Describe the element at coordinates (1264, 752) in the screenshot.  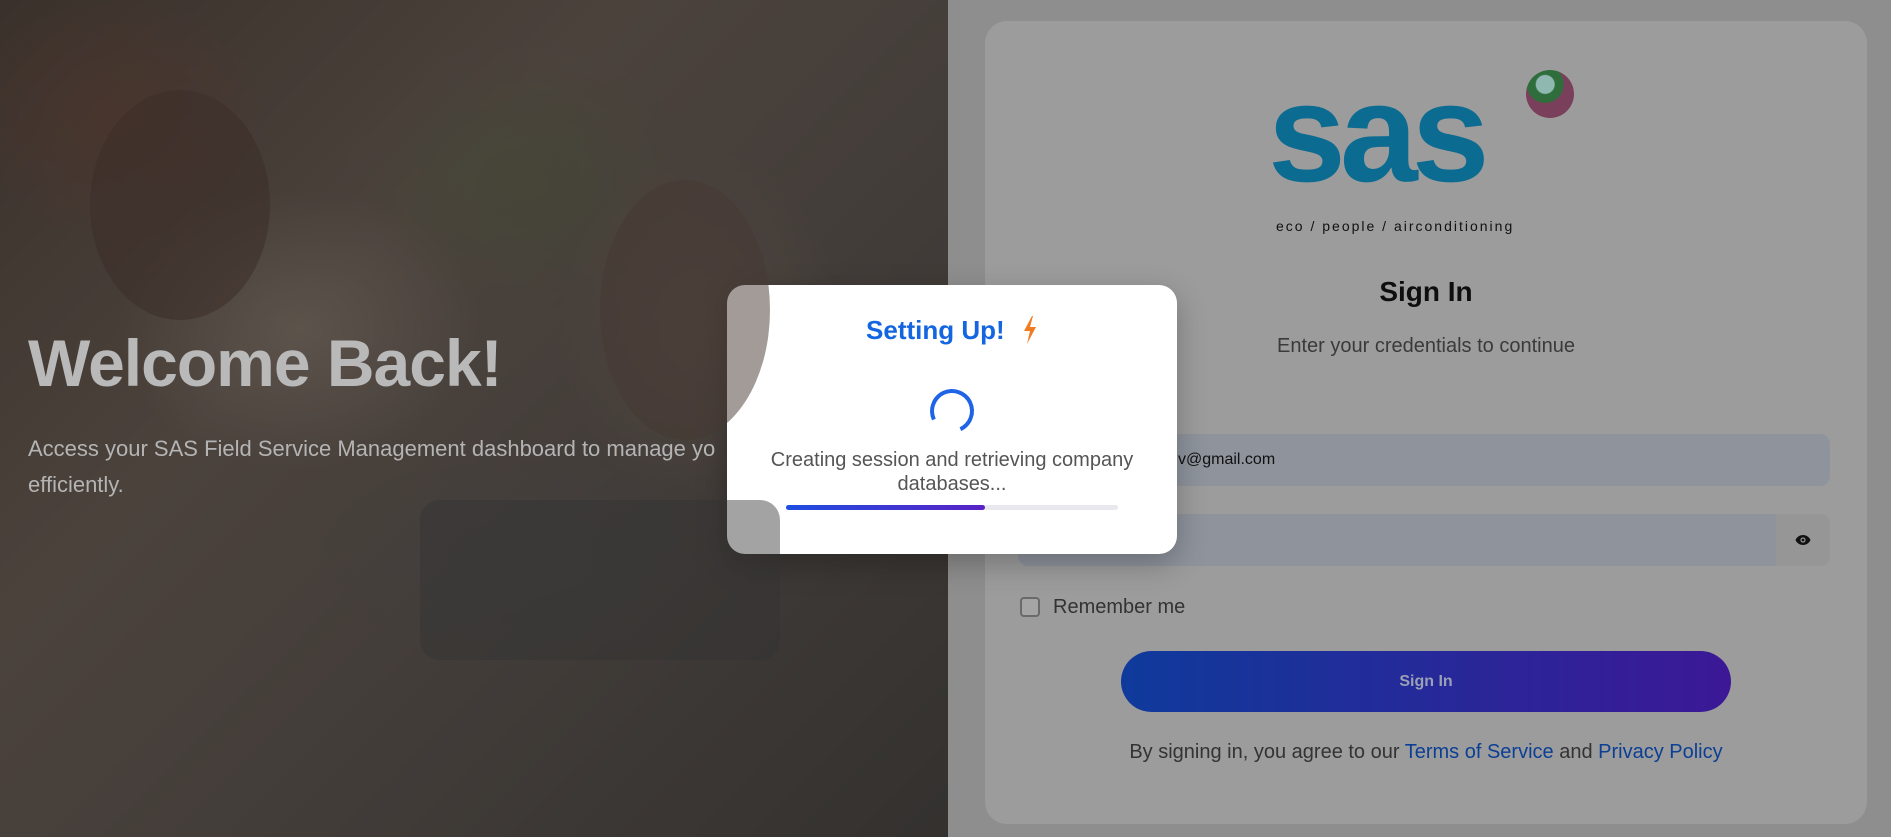
I see `terms-prefix: By signing in, you agree to our` at that location.